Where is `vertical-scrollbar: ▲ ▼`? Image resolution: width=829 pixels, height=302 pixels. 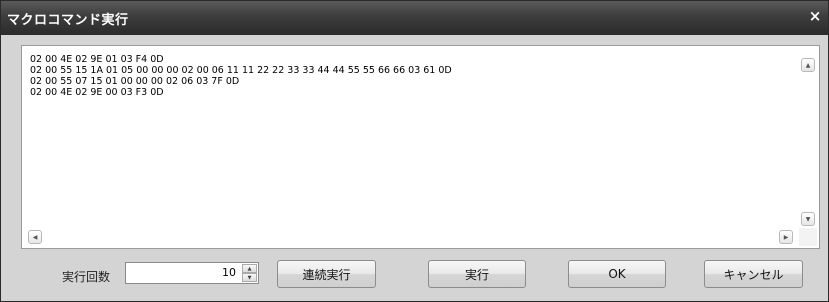 vertical-scrollbar: ▲ ▼ is located at coordinates (808, 138).